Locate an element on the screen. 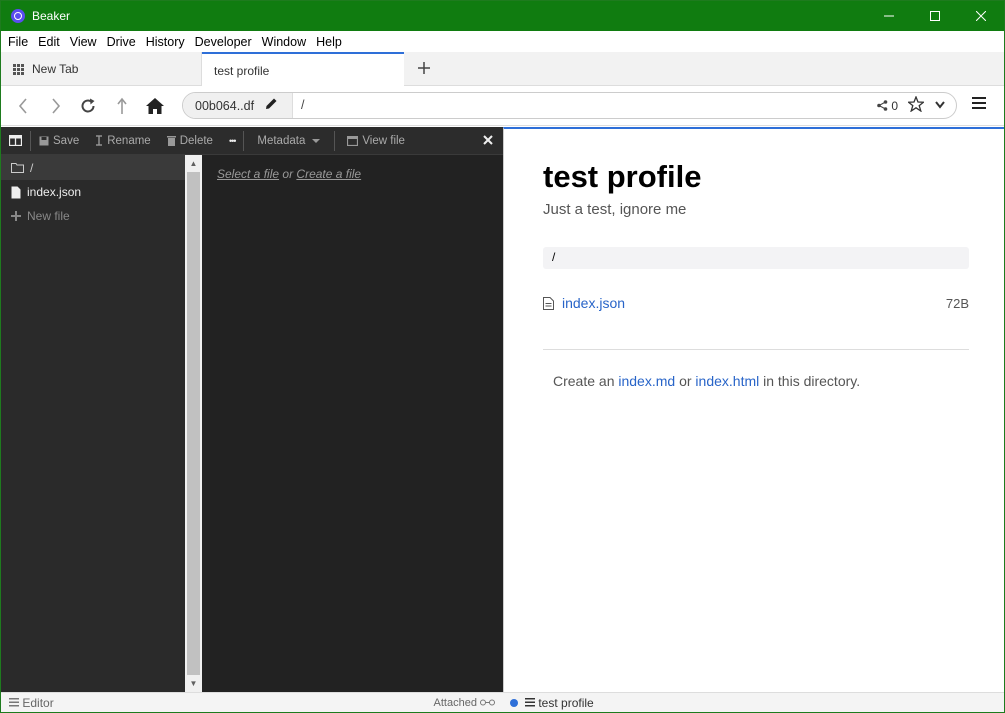 The width and height of the screenshot is (1005, 713). text-cursor-icon is located at coordinates (99, 140).